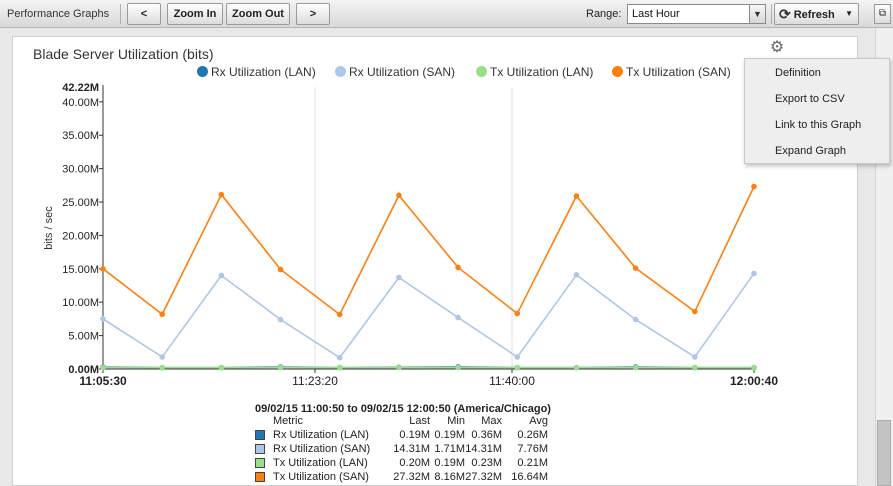 This screenshot has width=893, height=486. What do you see at coordinates (428, 315) in the screenshot?
I see `series-line` at bounding box center [428, 315].